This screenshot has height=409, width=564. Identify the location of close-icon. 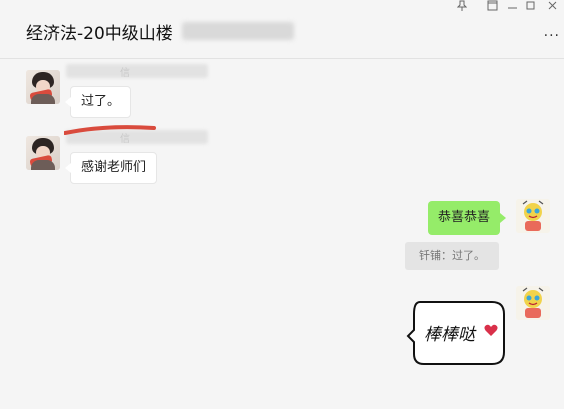
(552, 7).